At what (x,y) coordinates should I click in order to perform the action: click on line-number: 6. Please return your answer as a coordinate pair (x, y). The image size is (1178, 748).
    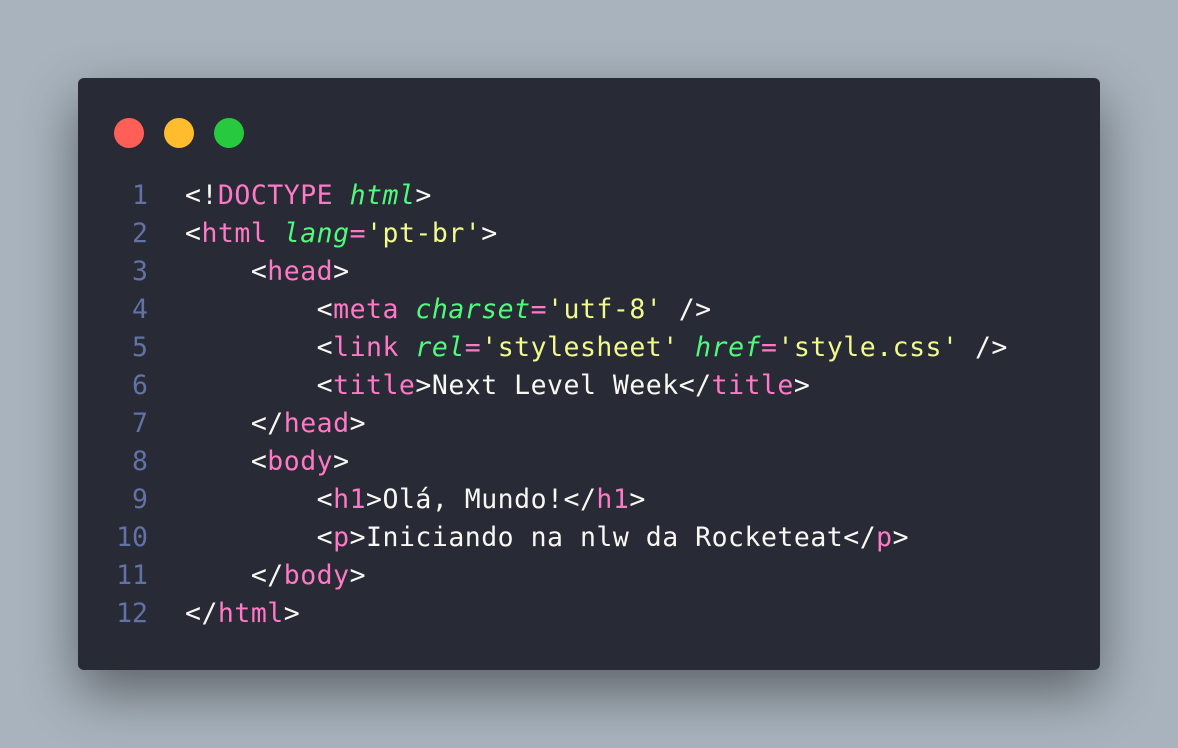
    Looking at the image, I should click on (140, 385).